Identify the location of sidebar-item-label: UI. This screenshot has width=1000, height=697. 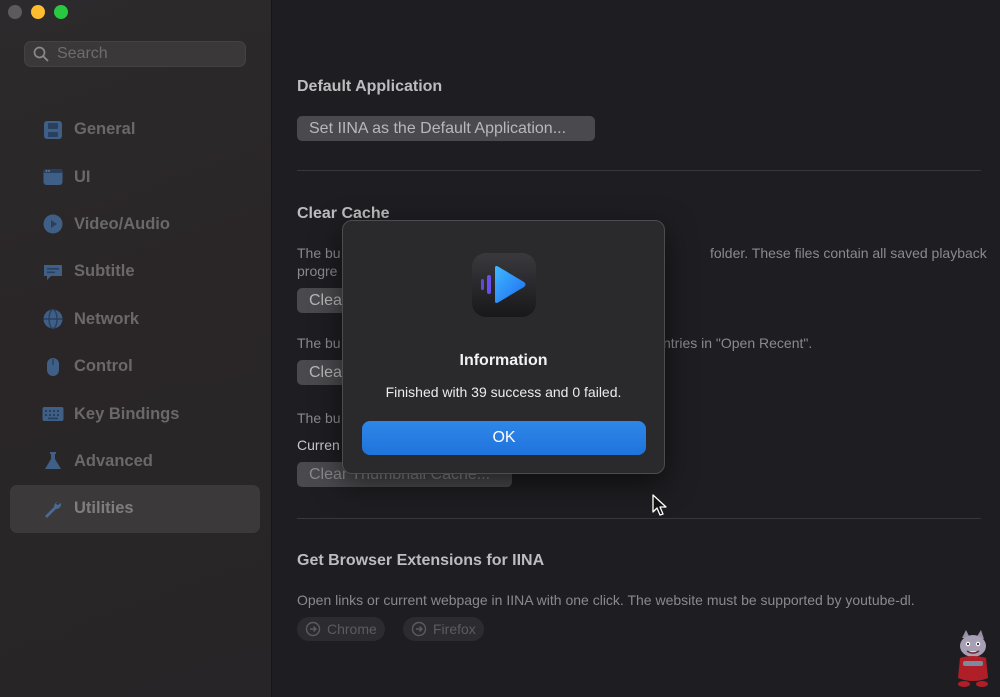
(82, 176).